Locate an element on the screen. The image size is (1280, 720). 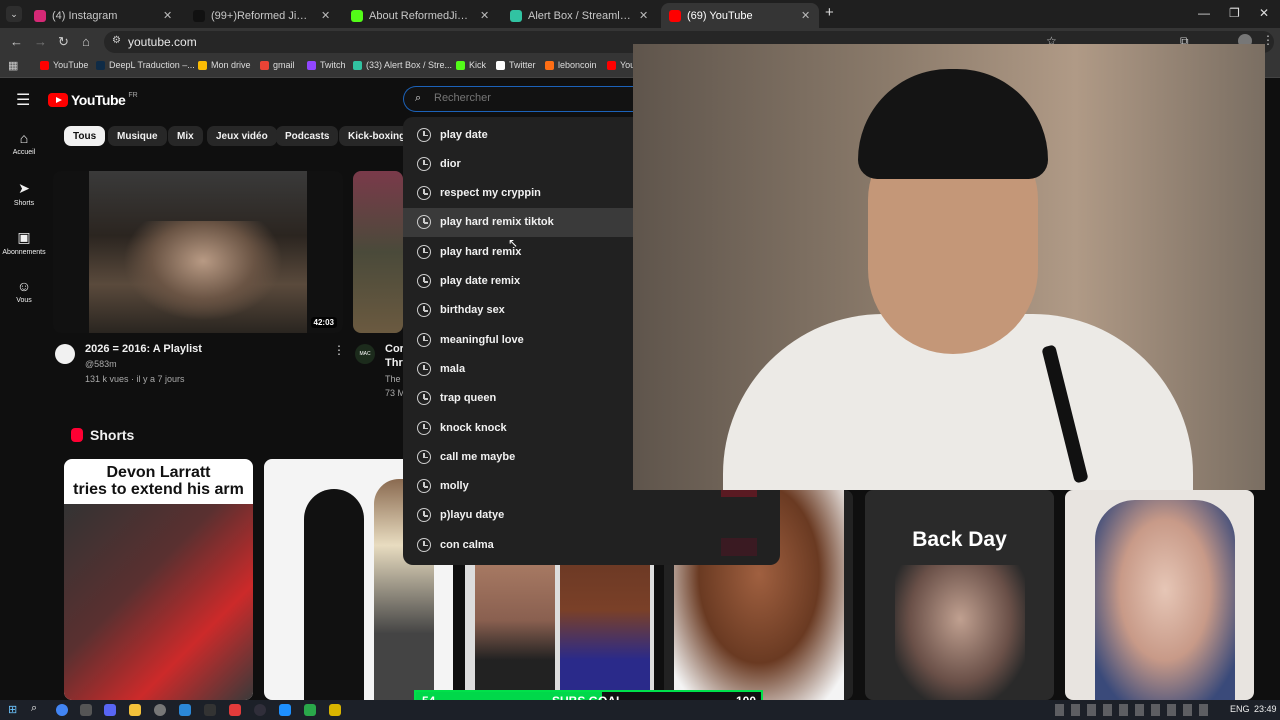
sidebar-item: ⌂ Accueil is located at coordinates (24, 143).